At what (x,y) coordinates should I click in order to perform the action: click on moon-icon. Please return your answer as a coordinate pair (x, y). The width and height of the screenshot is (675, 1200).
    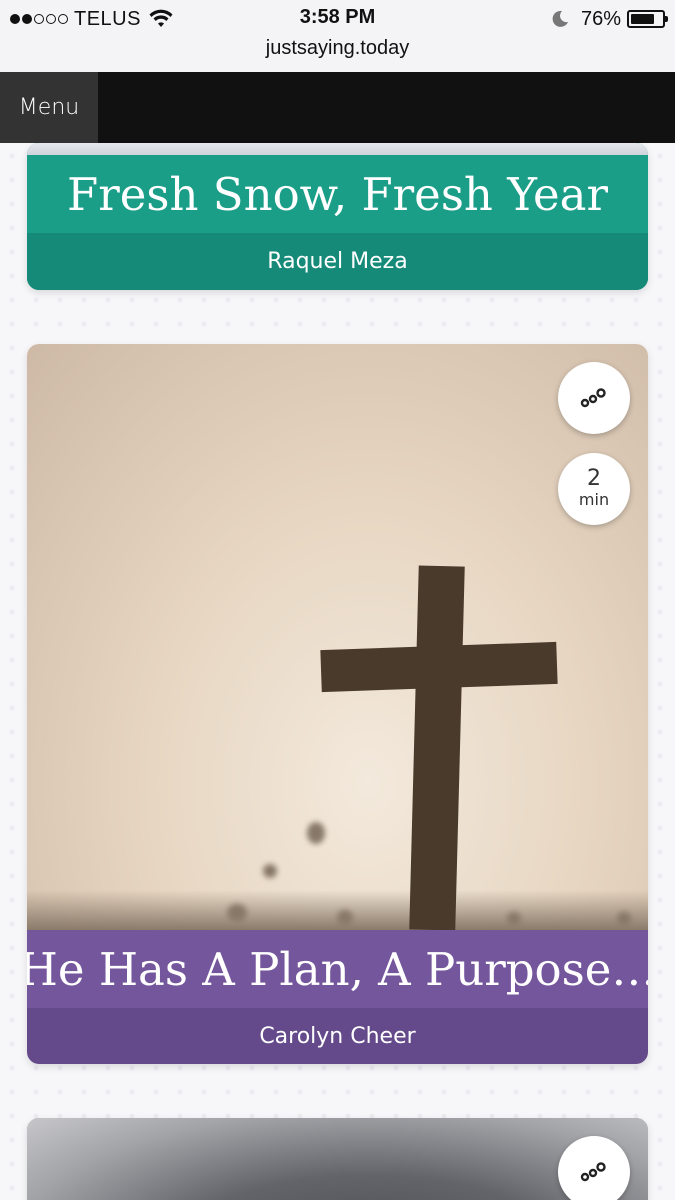
    Looking at the image, I should click on (560, 18).